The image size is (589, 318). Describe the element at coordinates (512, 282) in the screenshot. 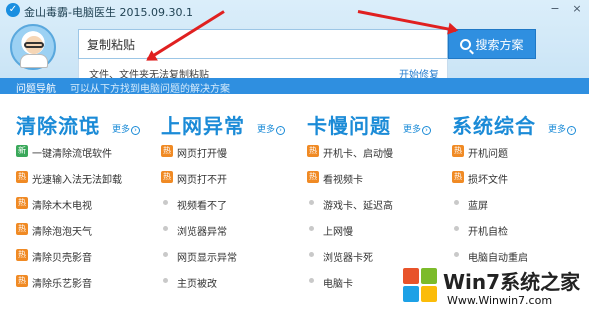

I see `watermark-brand: Win7系统之家` at that location.